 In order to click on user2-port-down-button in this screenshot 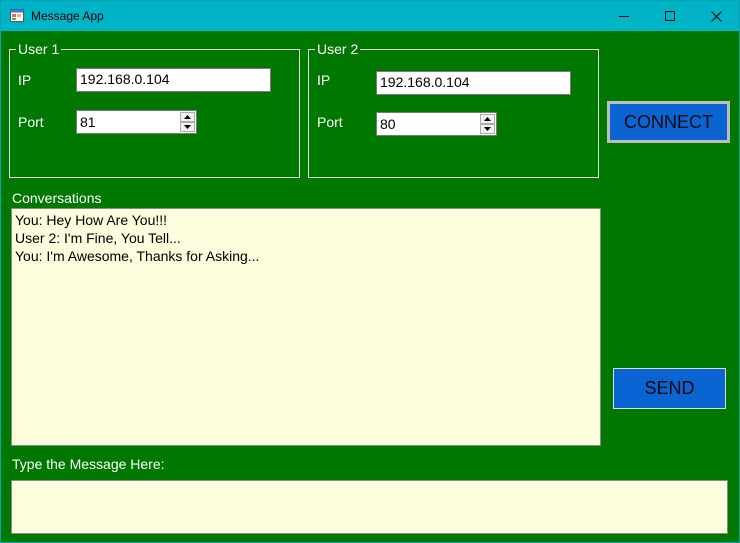, I will do `click(487, 129)`.